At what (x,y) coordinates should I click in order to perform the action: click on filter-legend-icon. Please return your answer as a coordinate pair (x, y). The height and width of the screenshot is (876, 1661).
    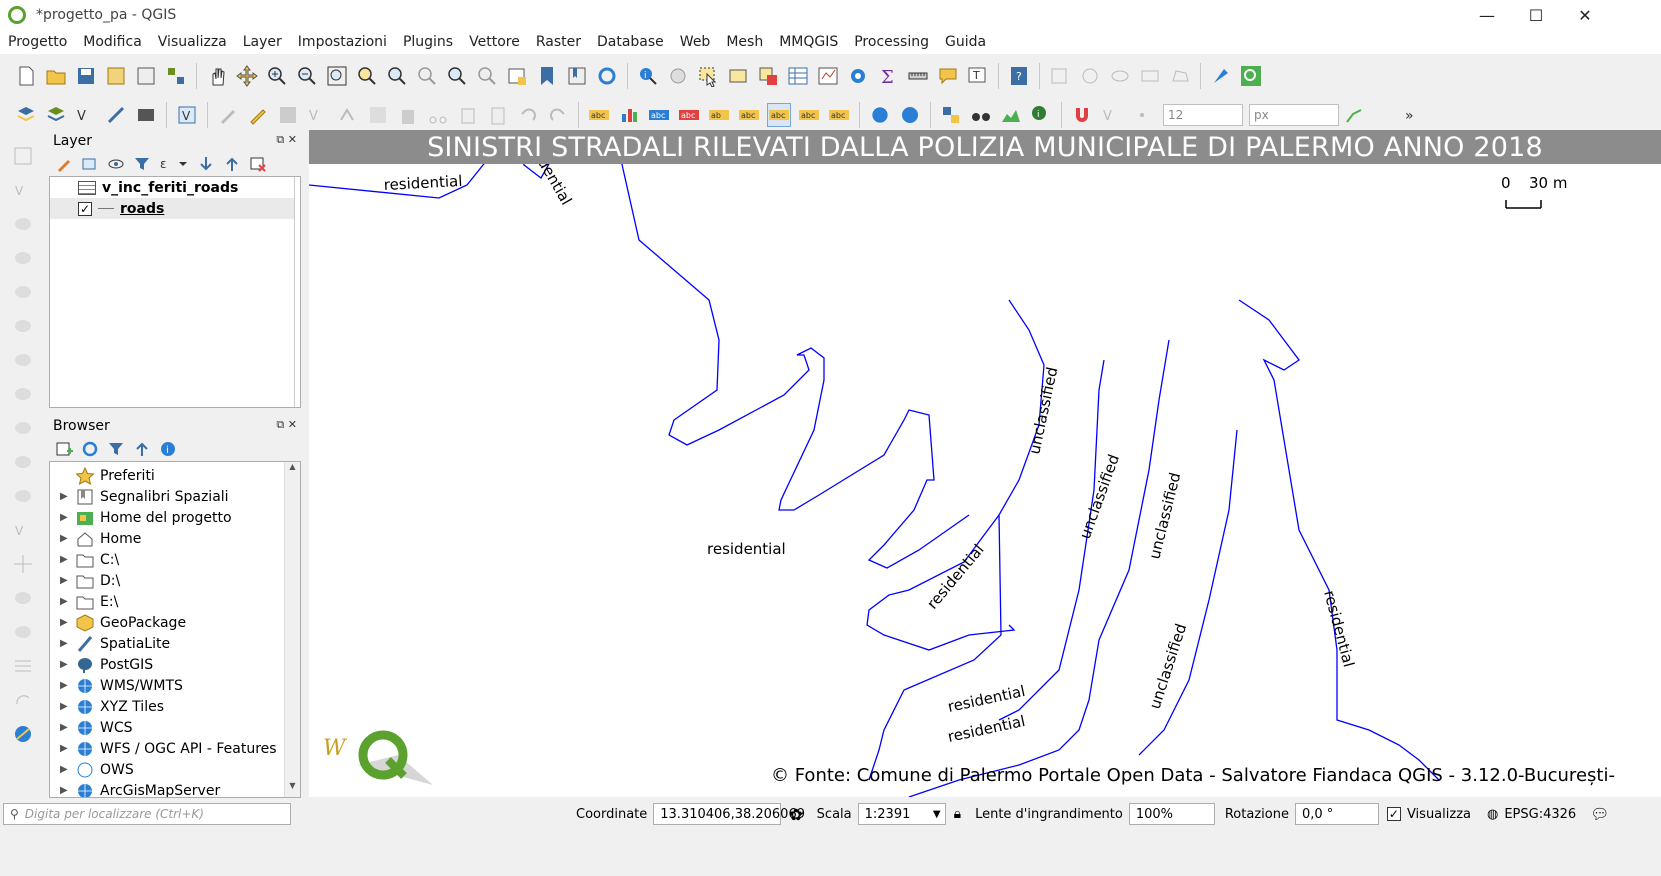
    Looking at the image, I should click on (142, 164).